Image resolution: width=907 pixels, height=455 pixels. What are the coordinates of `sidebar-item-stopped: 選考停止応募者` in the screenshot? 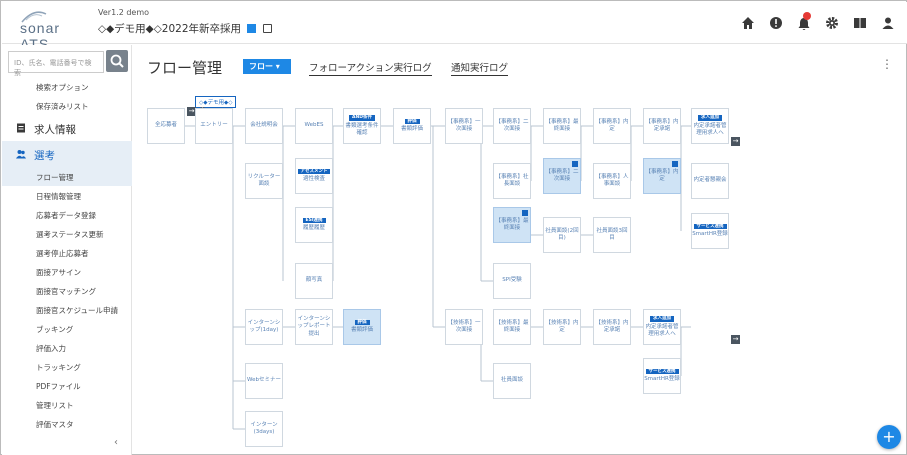 It's located at (67, 252).